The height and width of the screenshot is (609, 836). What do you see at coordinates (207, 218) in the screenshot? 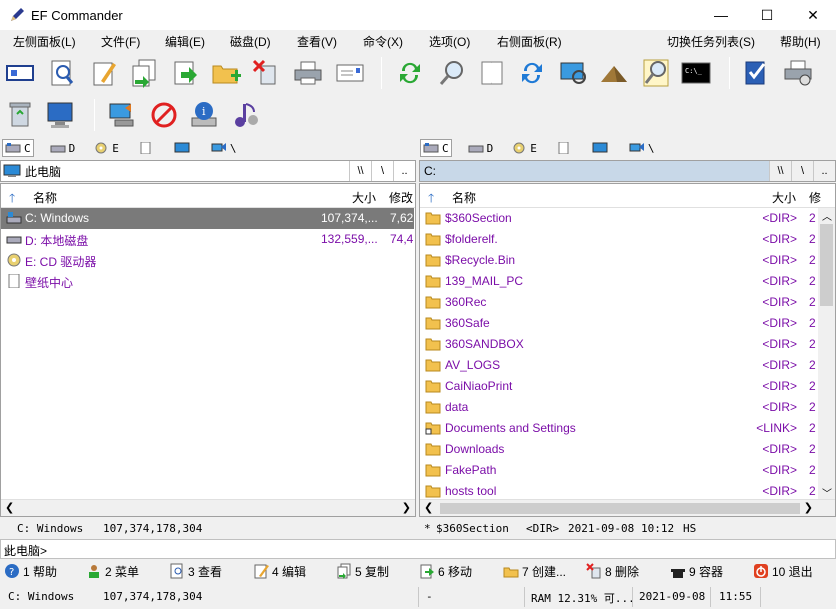
I see `list-item: C: Windows 107,374,... 7,62` at bounding box center [207, 218].